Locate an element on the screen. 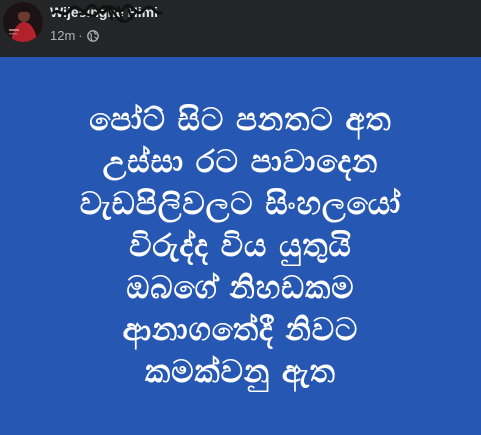 The image size is (481, 435). author-name: Wijesinghe Himi is located at coordinates (104, 12).